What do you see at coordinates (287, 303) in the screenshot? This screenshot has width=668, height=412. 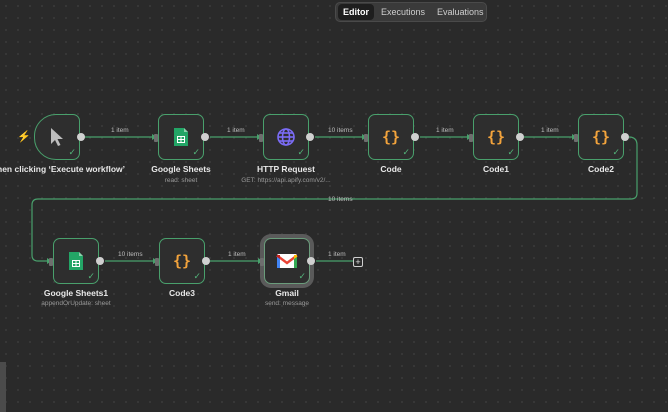 I see `node-subtitle: send: message` at bounding box center [287, 303].